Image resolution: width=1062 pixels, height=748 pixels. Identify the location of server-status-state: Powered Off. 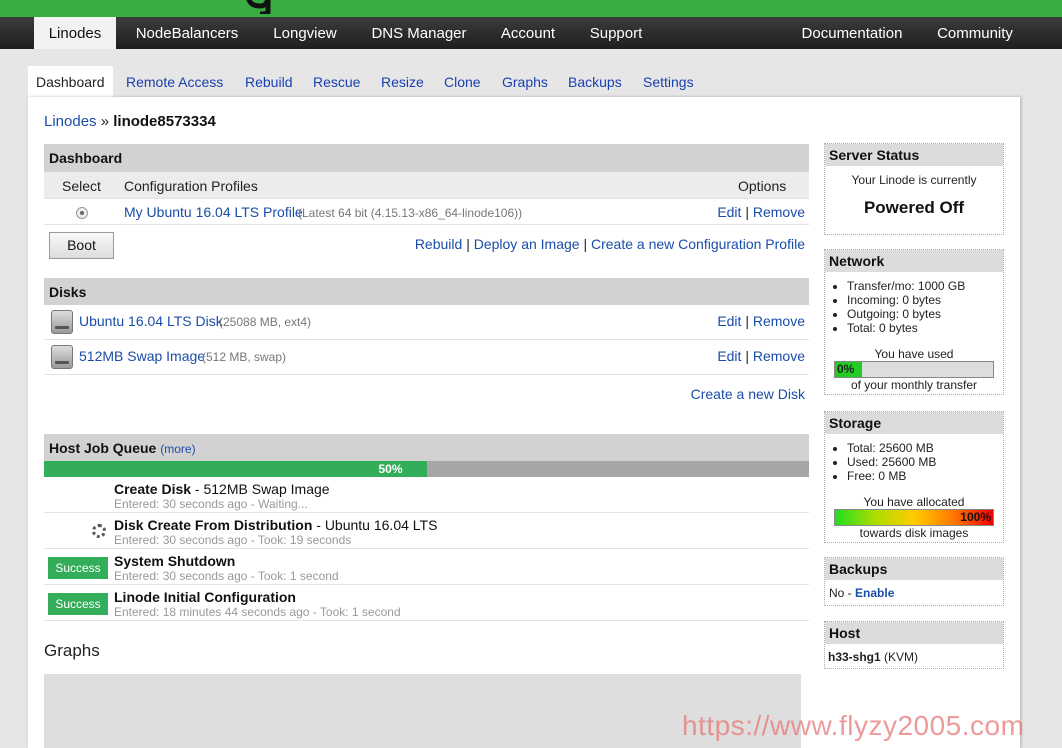
(914, 207).